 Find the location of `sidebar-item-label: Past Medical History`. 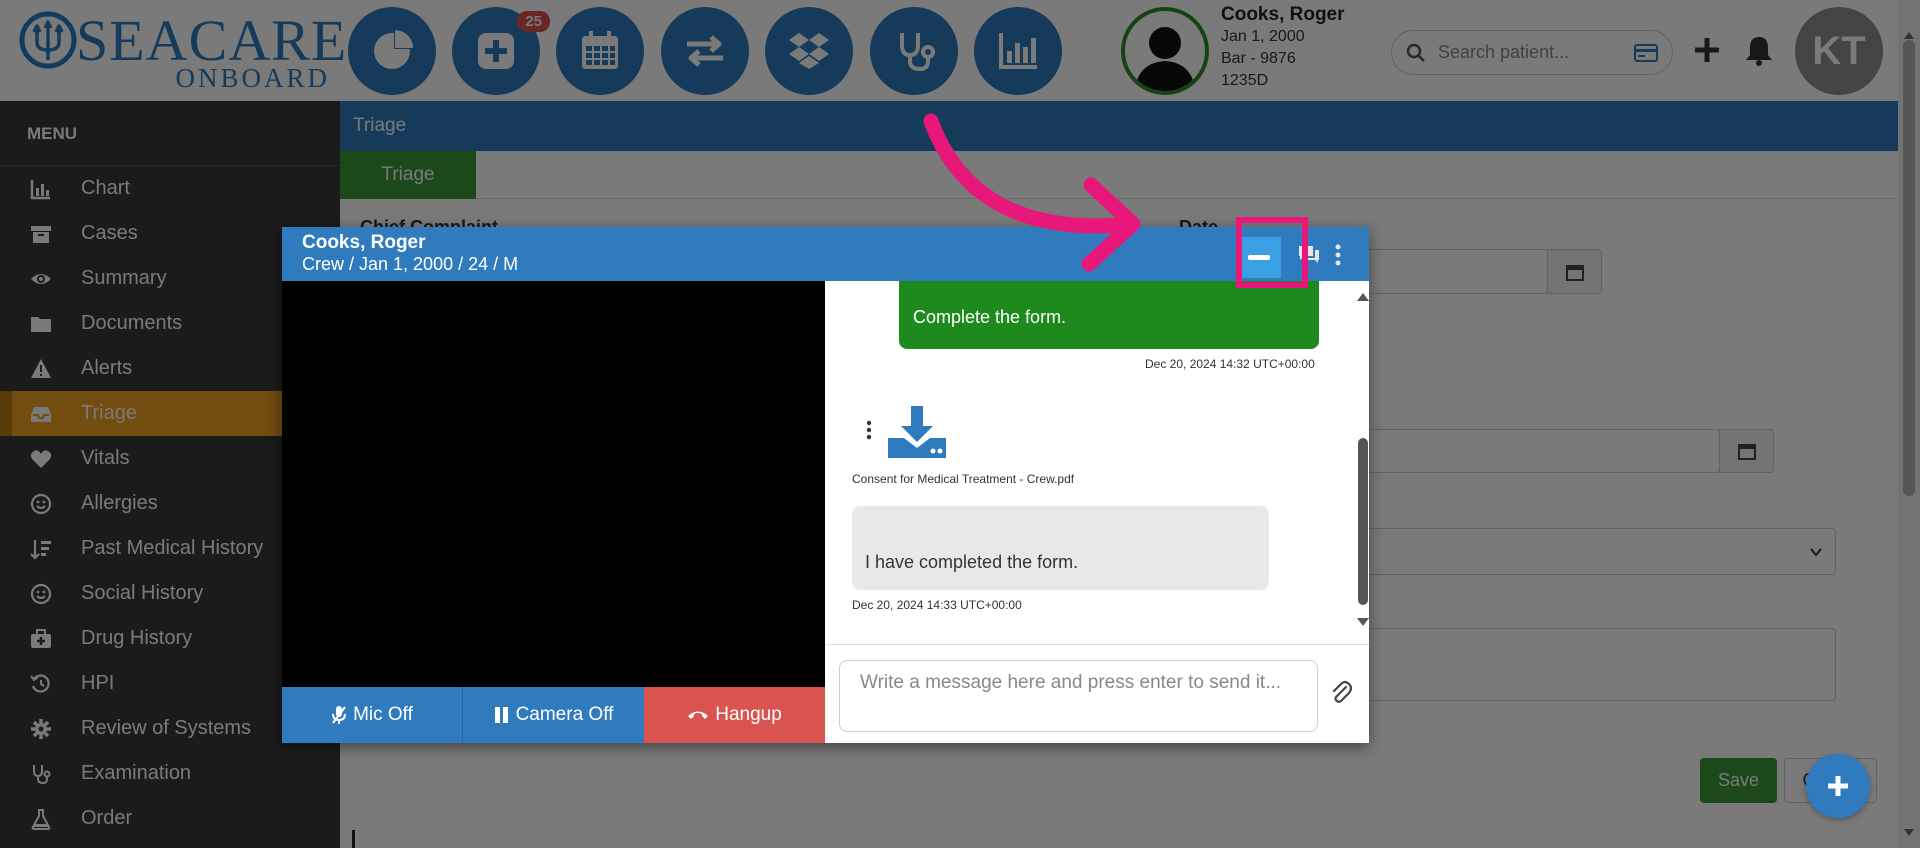

sidebar-item-label: Past Medical History is located at coordinates (172, 548).